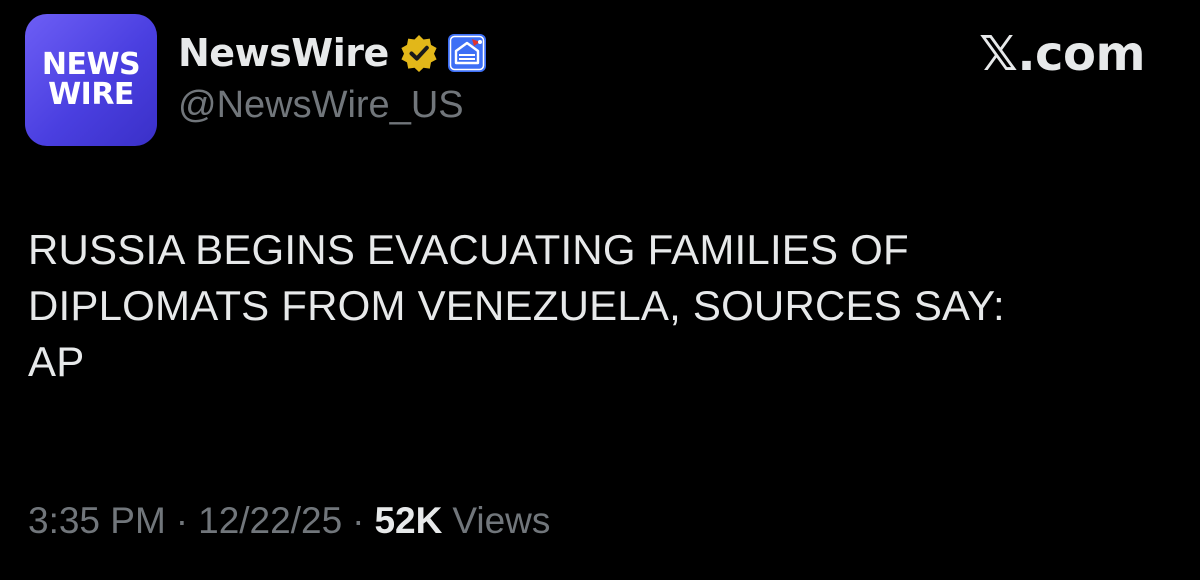 Image resolution: width=1200 pixels, height=580 pixels. Describe the element at coordinates (419, 53) in the screenshot. I see `verified-badge-icon` at that location.